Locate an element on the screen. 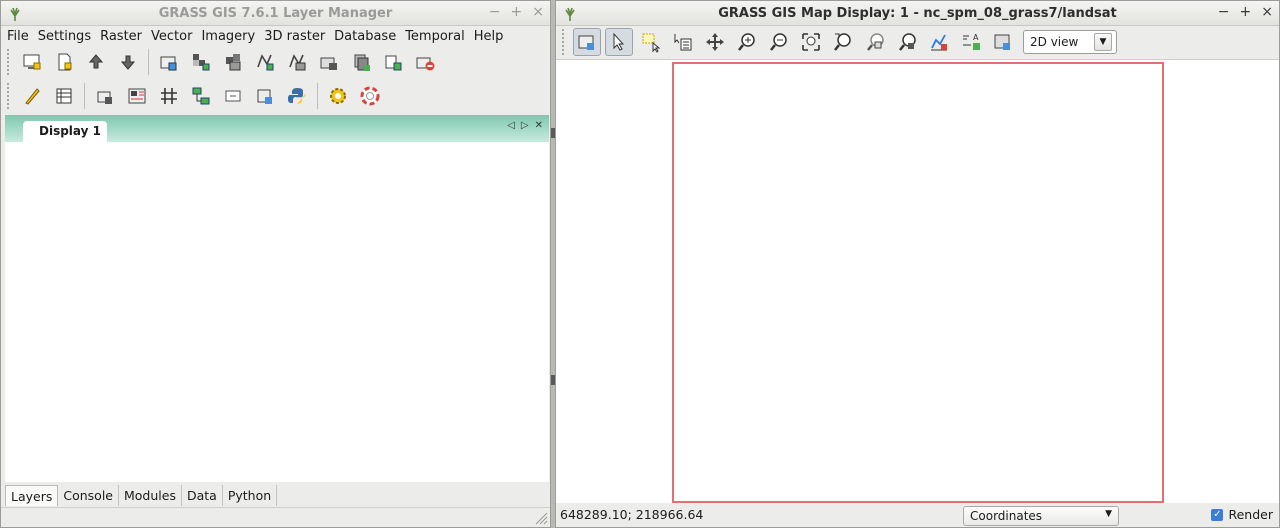 The image size is (1280, 528). tab-scroll-left-icon: ◁ is located at coordinates (511, 125).